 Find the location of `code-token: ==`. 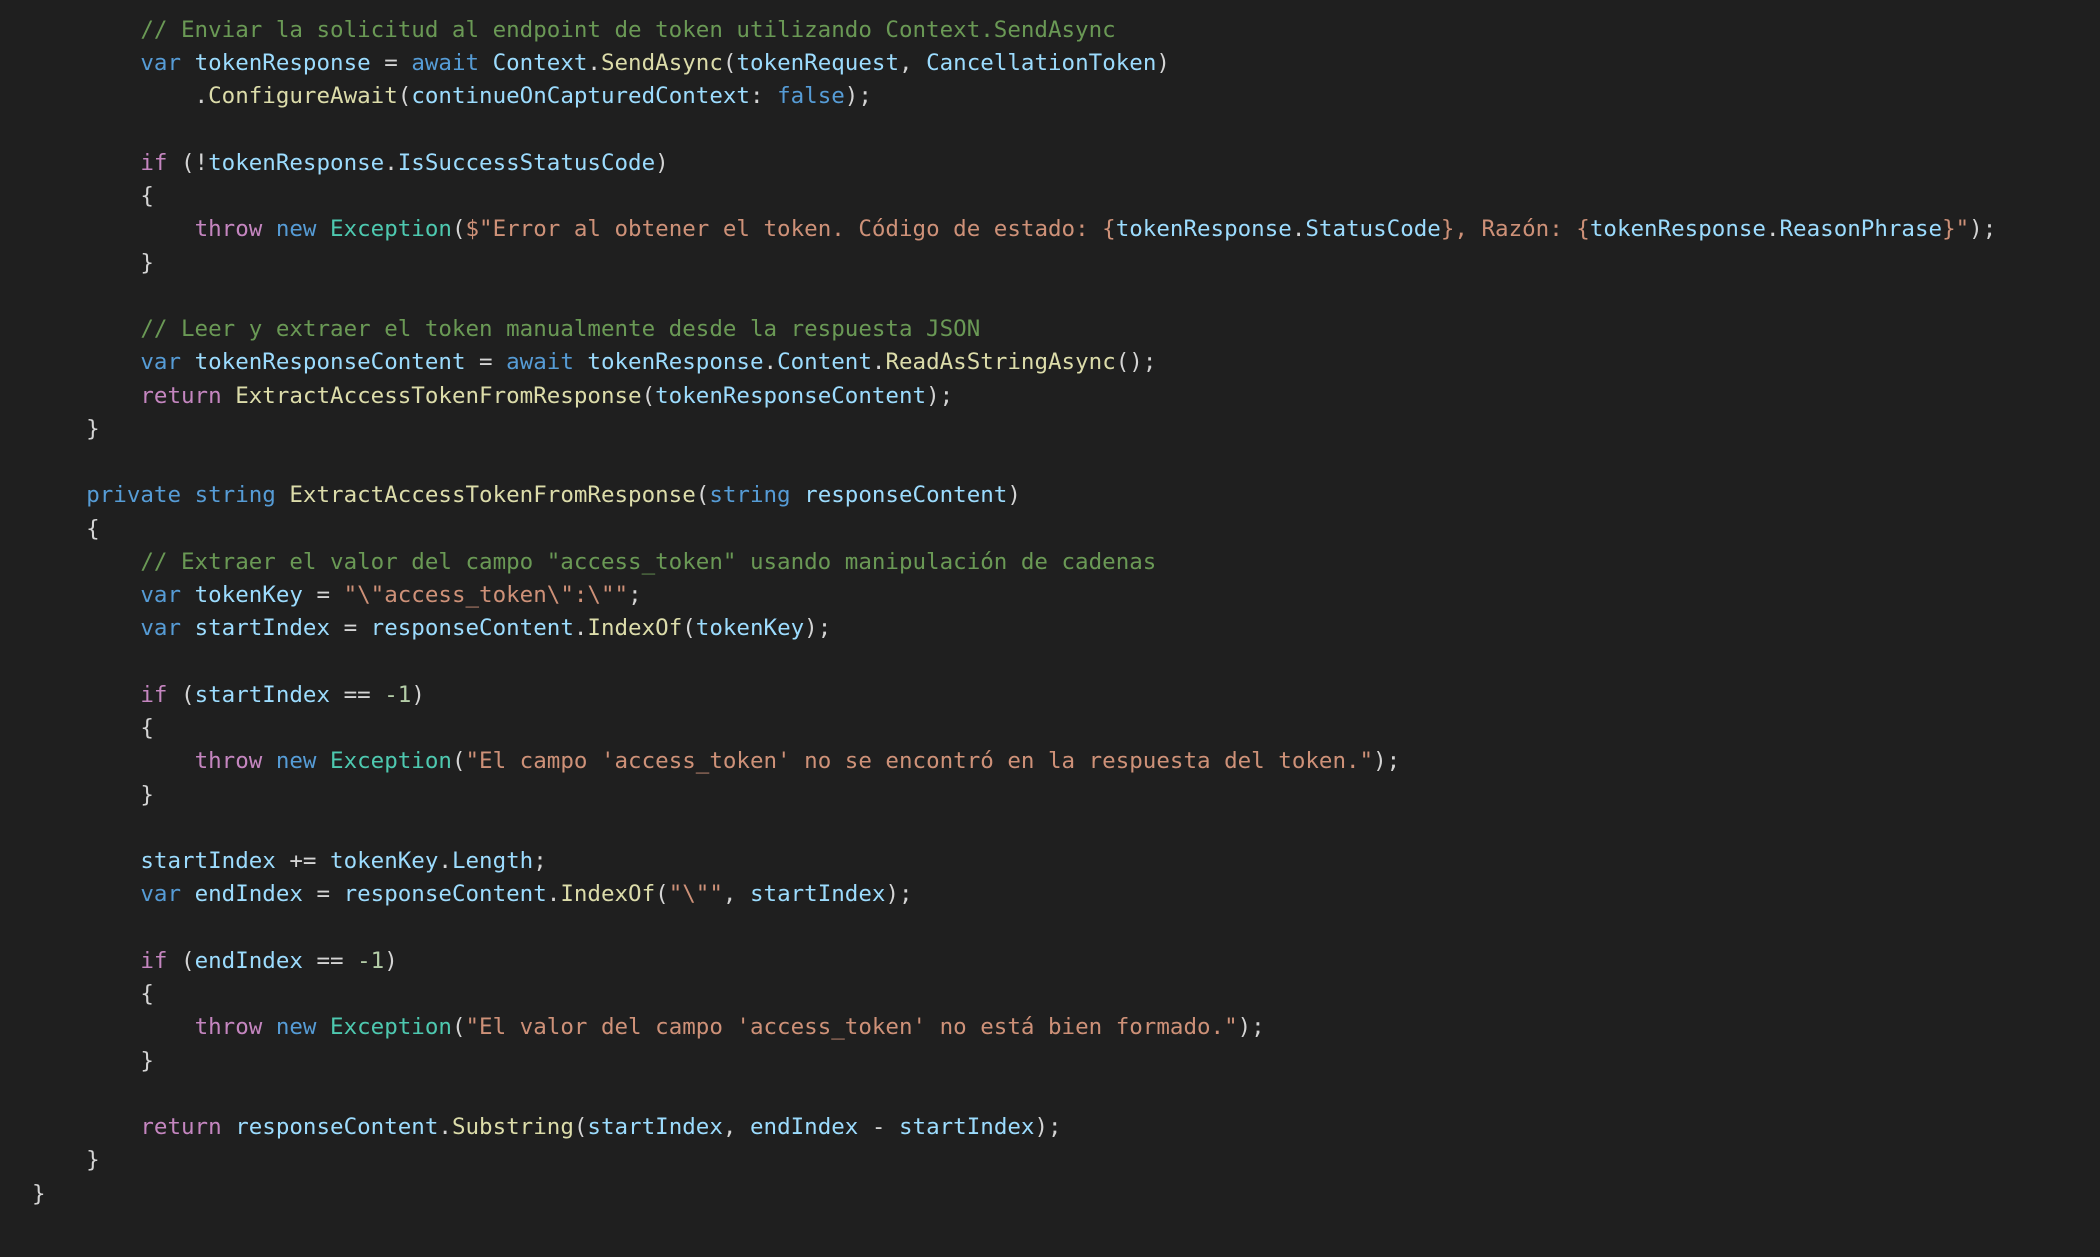

code-token: == is located at coordinates (357, 694).